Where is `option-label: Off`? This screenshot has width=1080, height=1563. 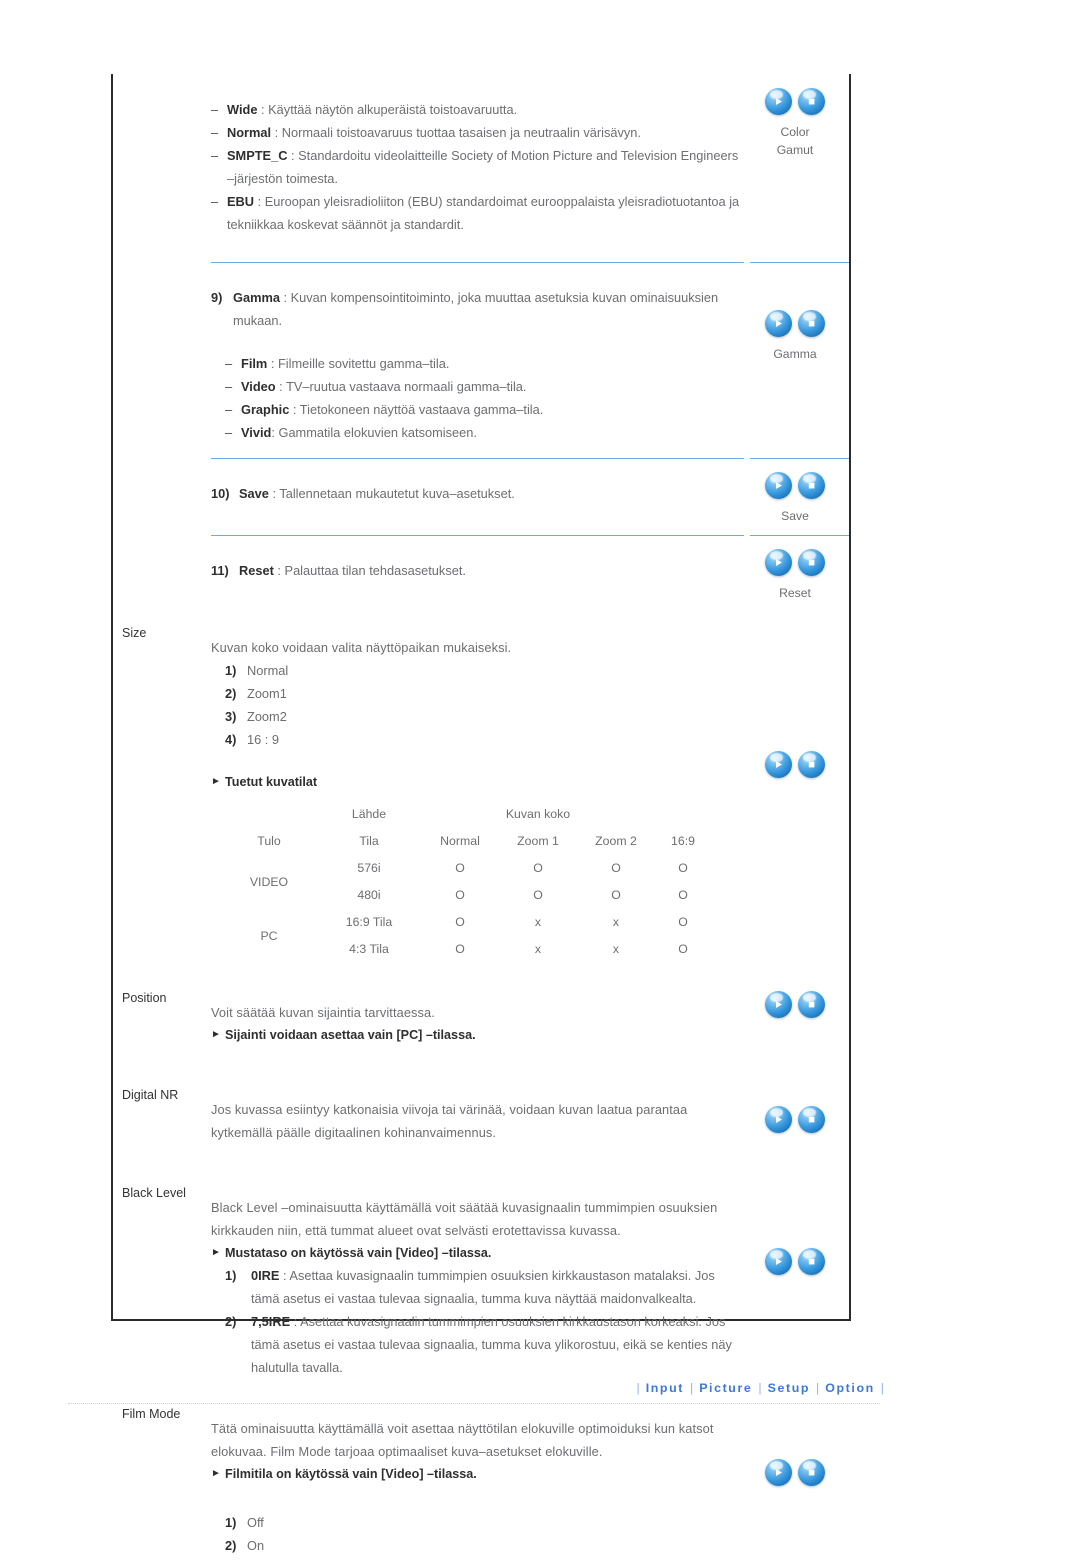 option-label: Off is located at coordinates (255, 1522).